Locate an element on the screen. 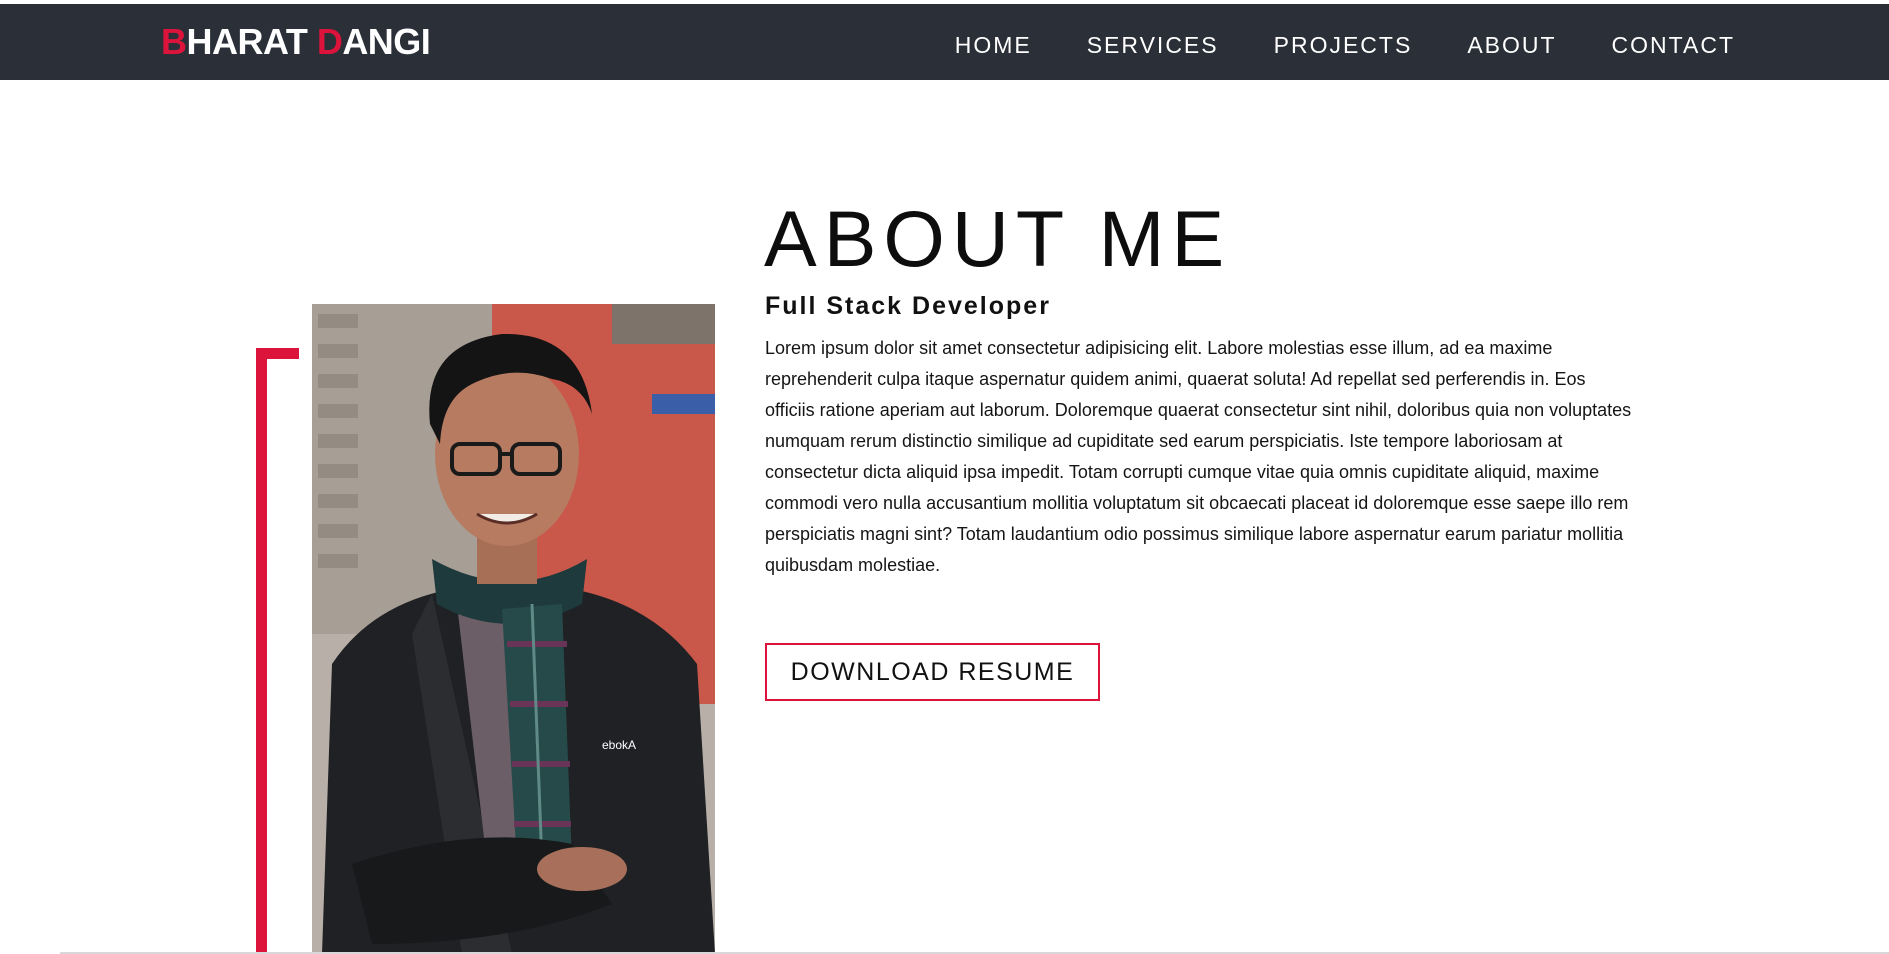 This screenshot has height=954, width=1889. svg-text: ebokA is located at coordinates (619, 745).